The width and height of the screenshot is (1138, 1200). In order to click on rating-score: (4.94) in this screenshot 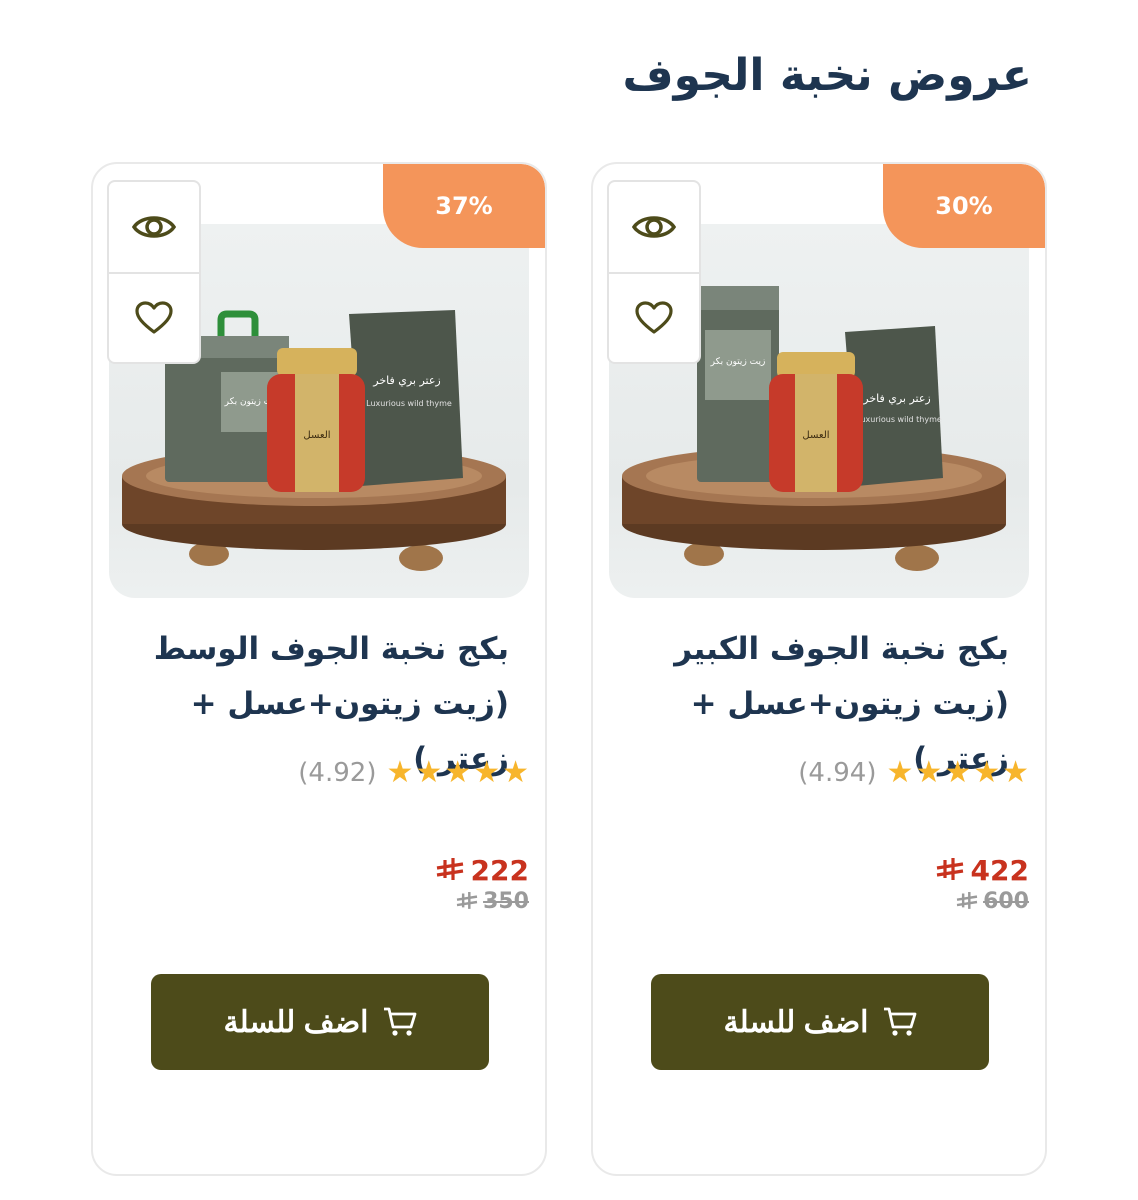, I will do `click(837, 773)`.